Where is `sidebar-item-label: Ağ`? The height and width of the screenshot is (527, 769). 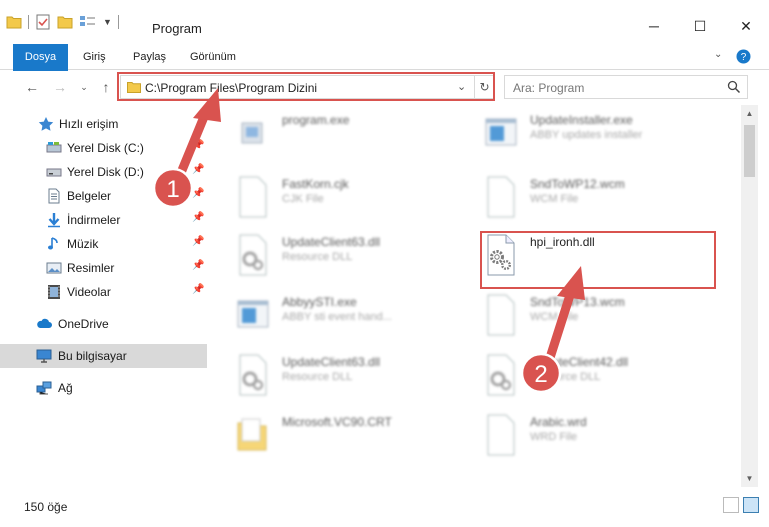
sidebar-item-label: Ağ is located at coordinates (65, 388).